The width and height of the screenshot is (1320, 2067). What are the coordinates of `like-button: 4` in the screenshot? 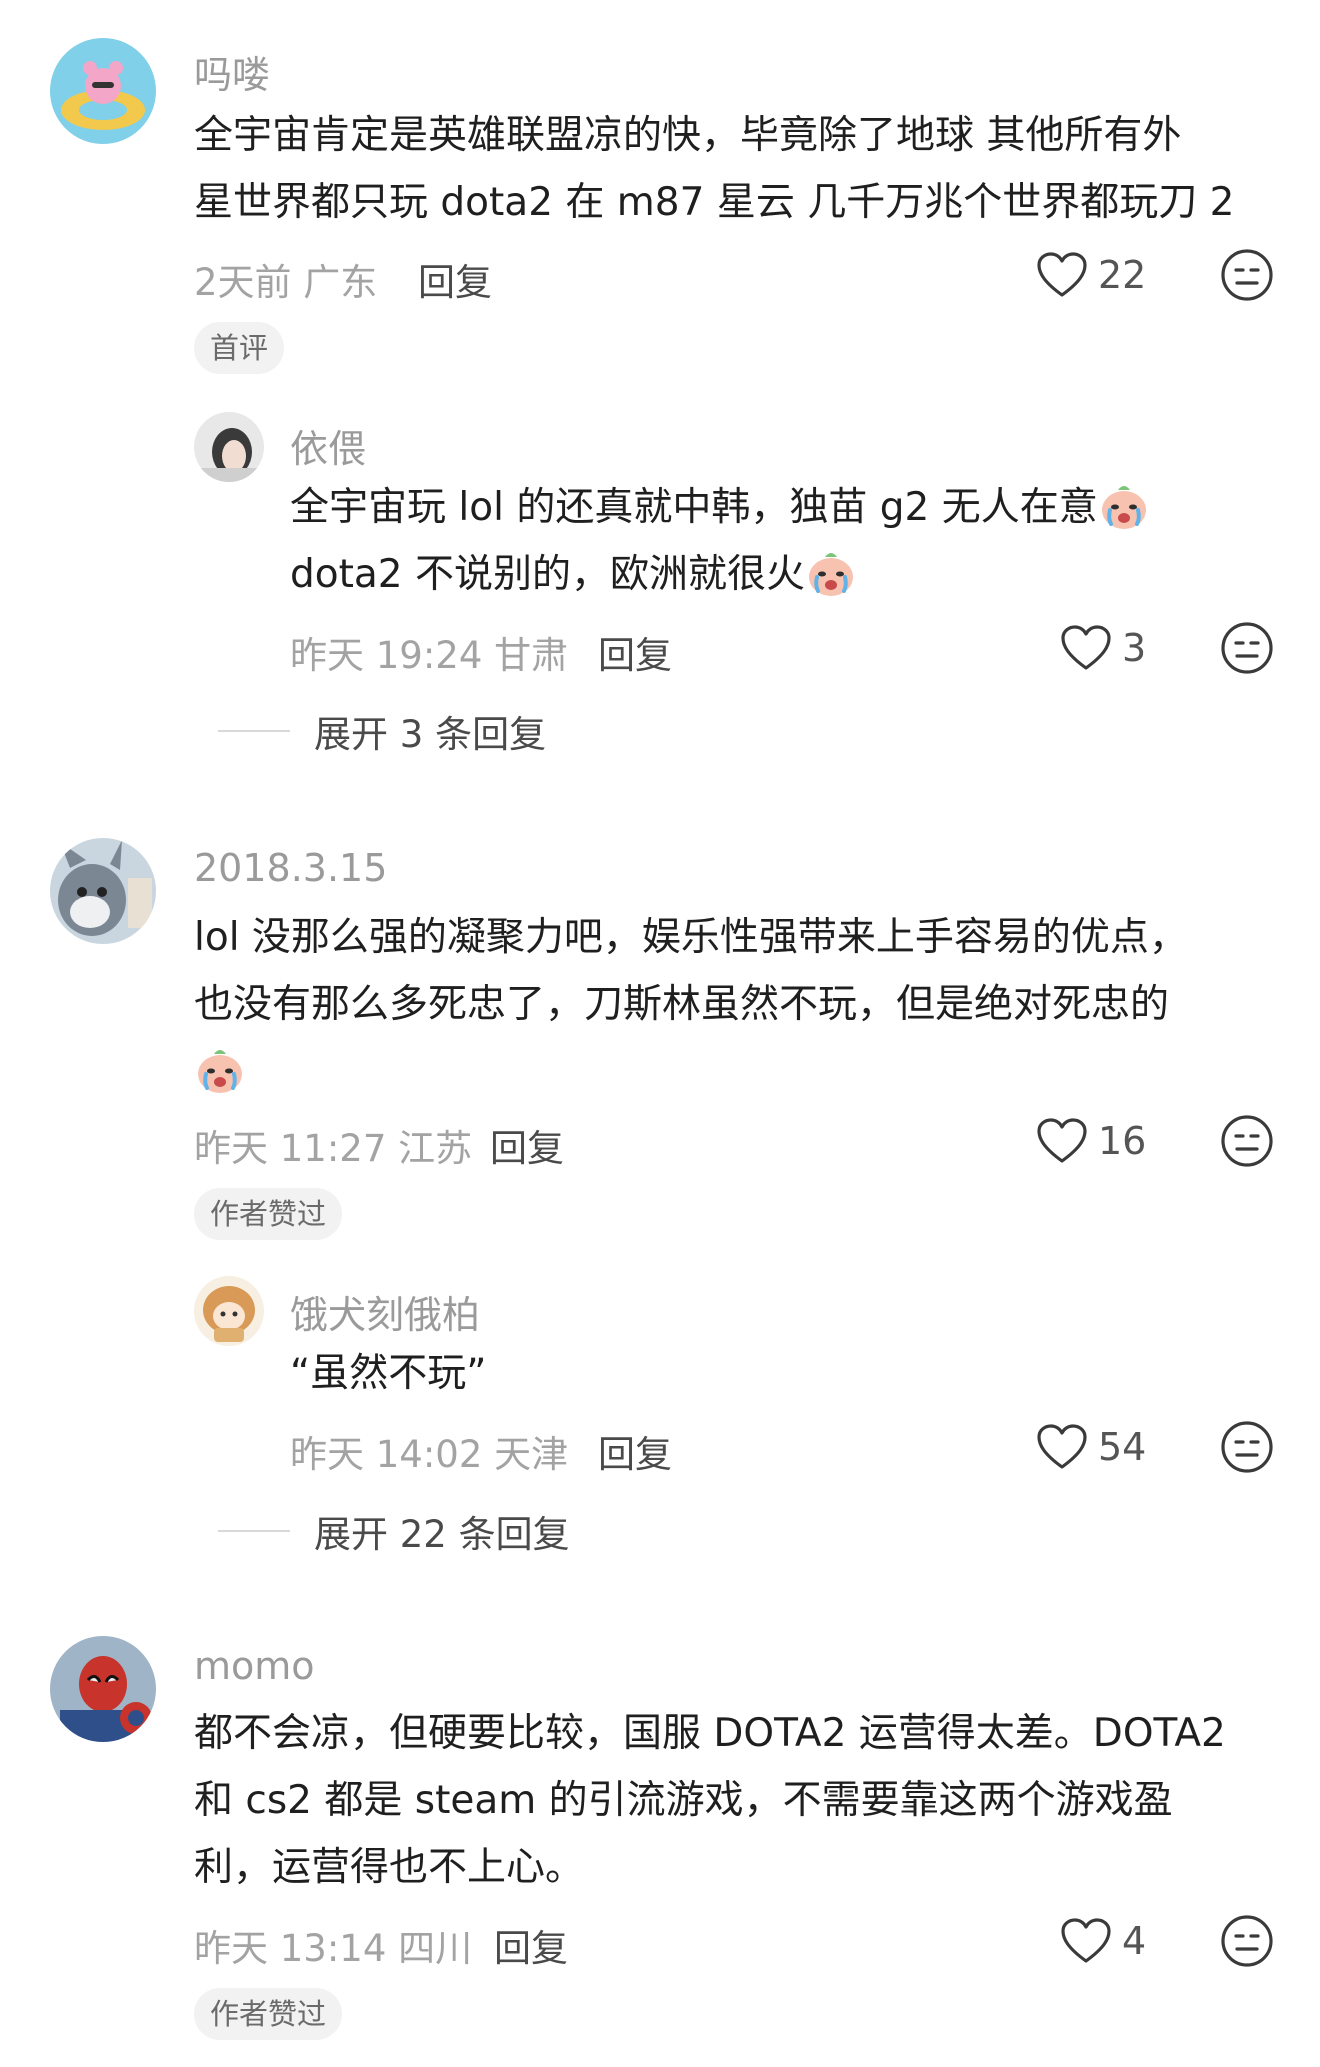 It's located at (1103, 1941).